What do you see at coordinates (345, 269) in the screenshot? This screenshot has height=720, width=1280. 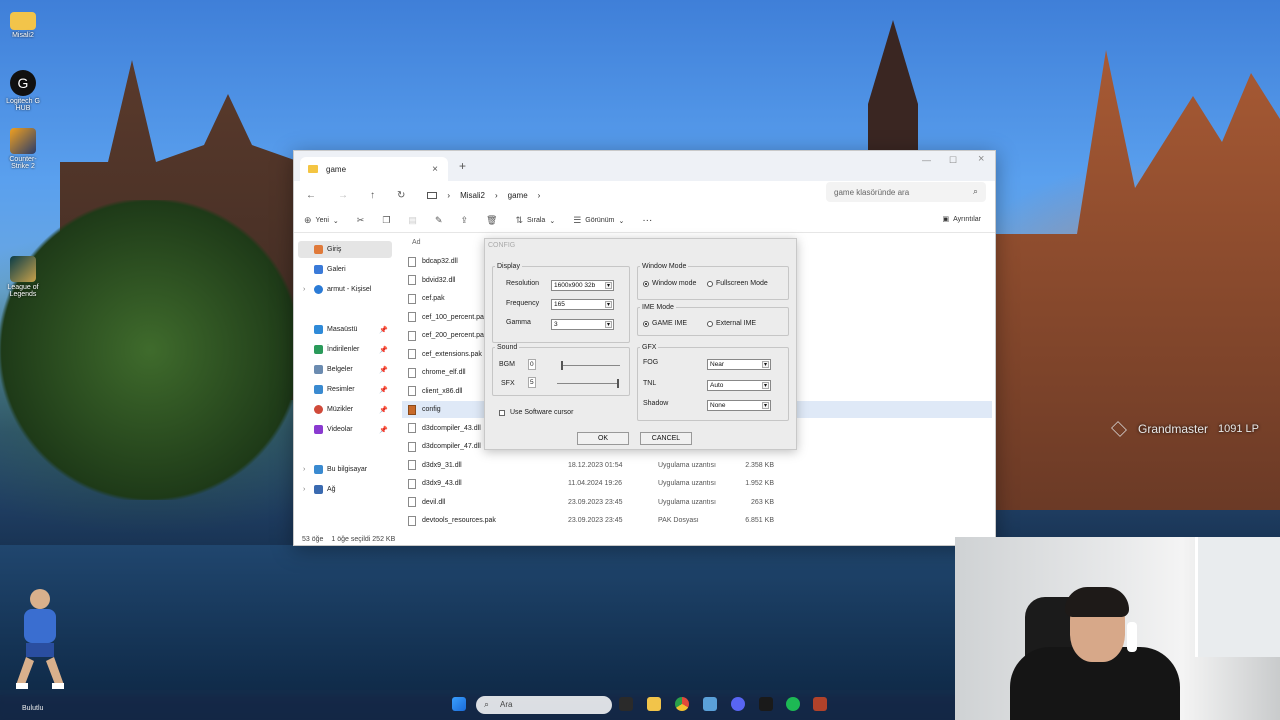 I see `sidebar-item-gallery: Galeri` at bounding box center [345, 269].